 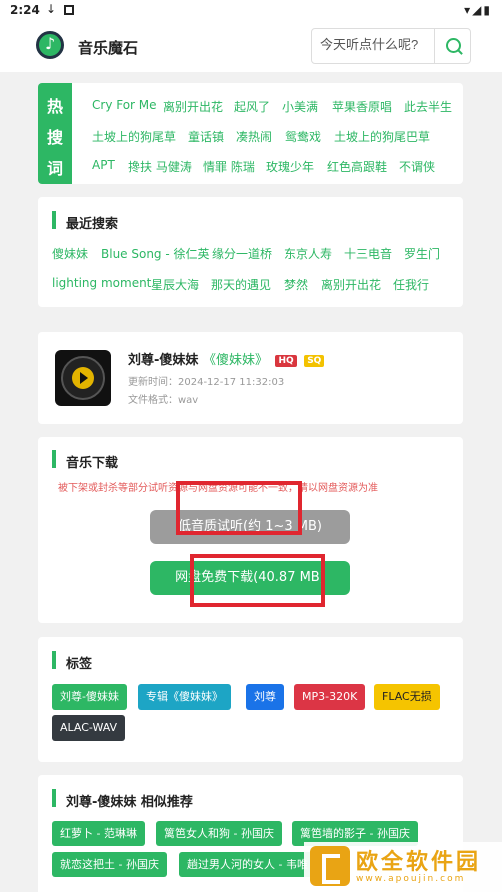 I want to click on recent-link: 离别开出花, so click(x=351, y=284).